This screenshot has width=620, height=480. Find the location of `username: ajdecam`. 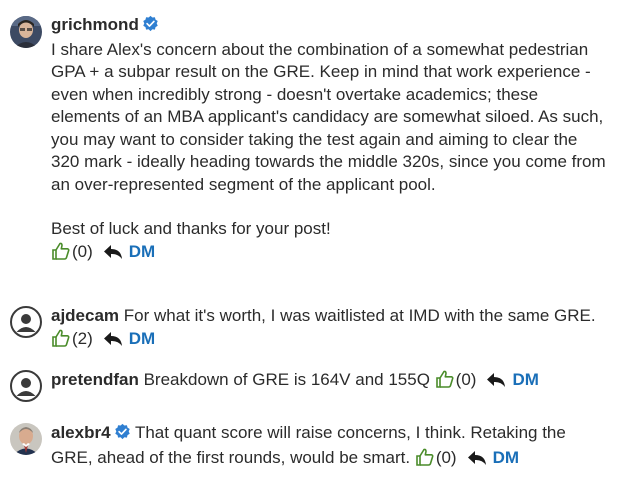

username: ajdecam is located at coordinates (85, 315).